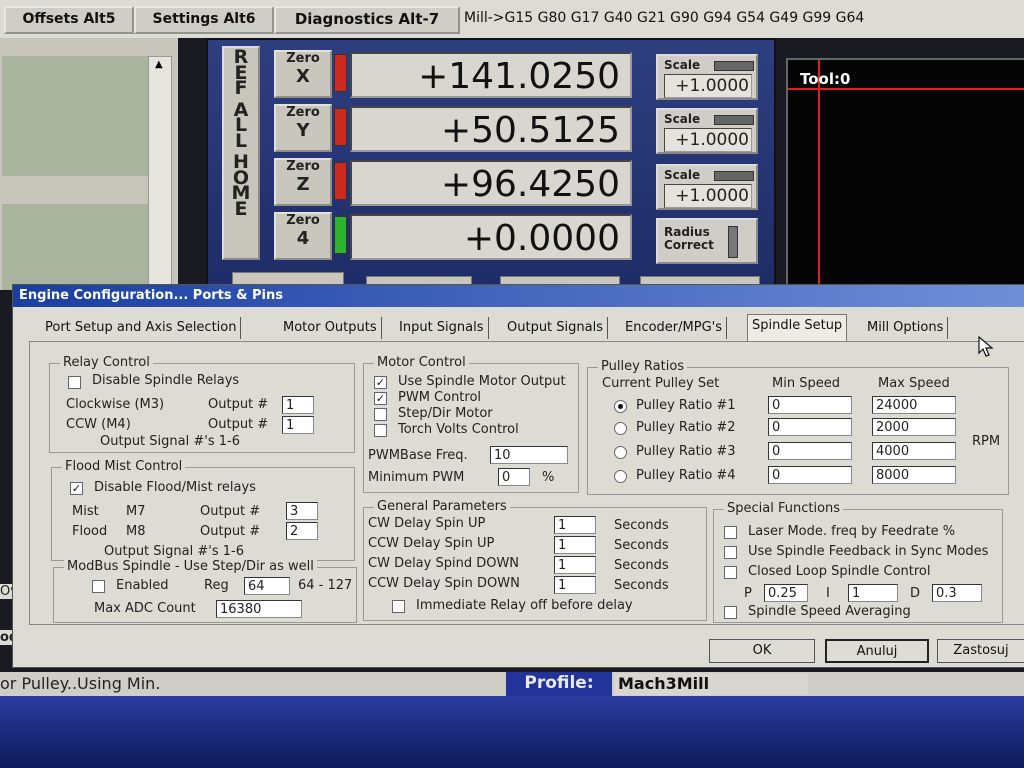 The width and height of the screenshot is (1024, 768). Describe the element at coordinates (303, 128) in the screenshot. I see `zero-y-button: Zero Y` at that location.